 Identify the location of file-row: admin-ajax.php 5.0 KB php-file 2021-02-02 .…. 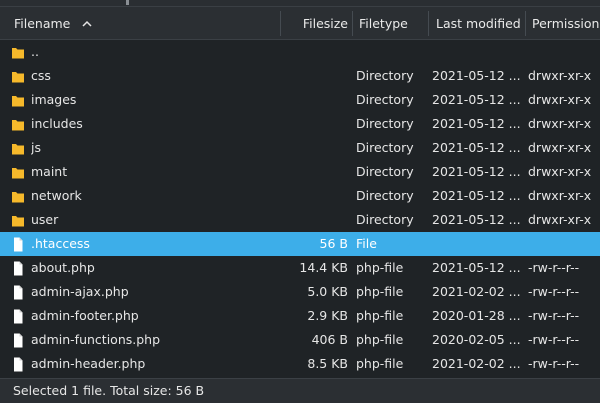
(300, 292).